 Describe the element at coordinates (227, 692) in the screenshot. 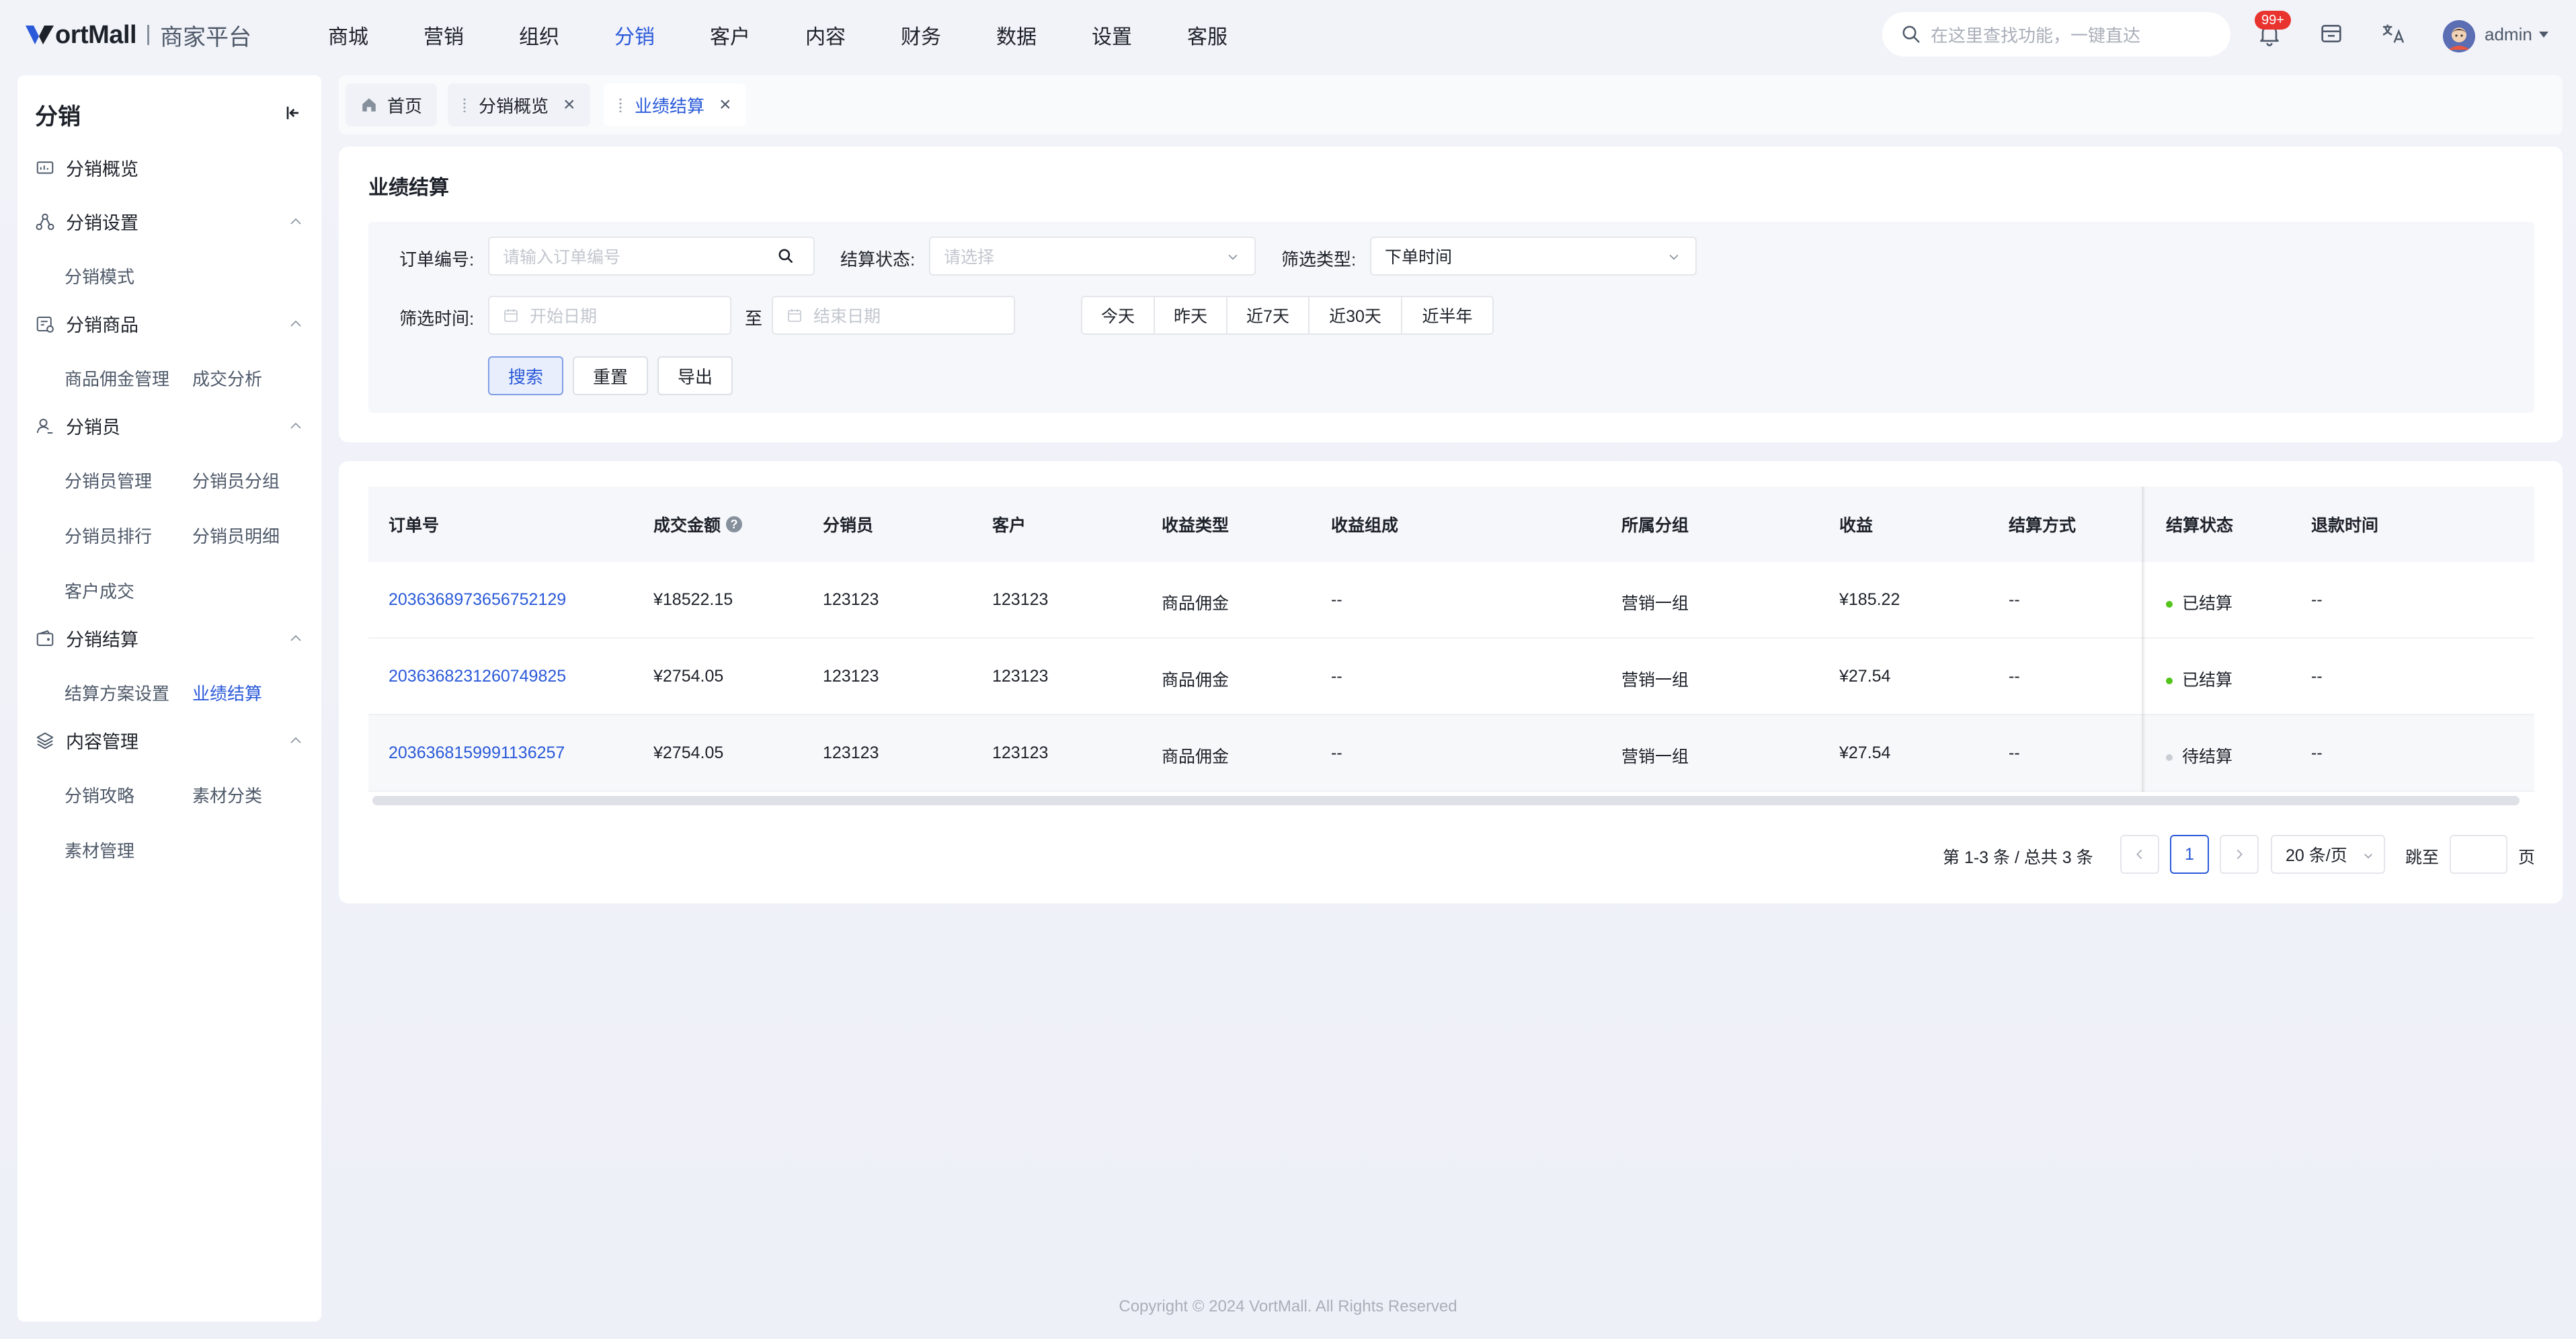

I see `sidebar-item-performance-settlement: 业绩结算` at that location.